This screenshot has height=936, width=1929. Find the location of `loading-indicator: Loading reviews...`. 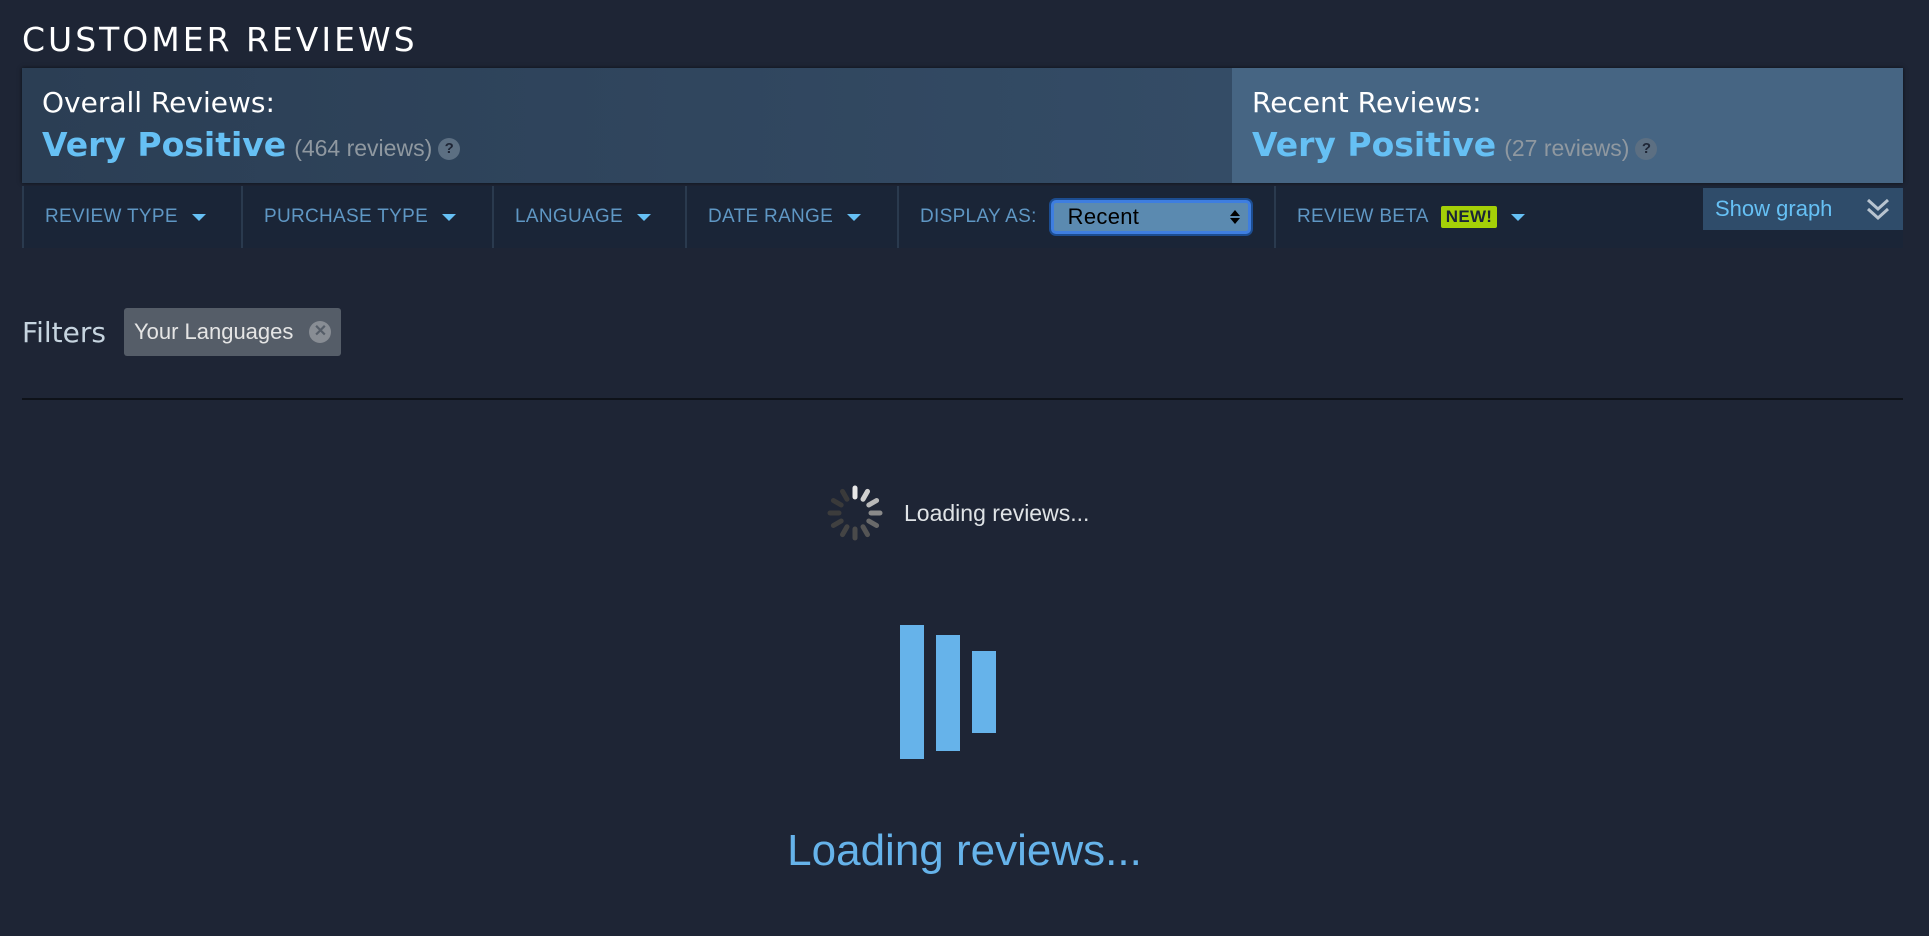

loading-indicator: Loading reviews... is located at coordinates (956, 513).